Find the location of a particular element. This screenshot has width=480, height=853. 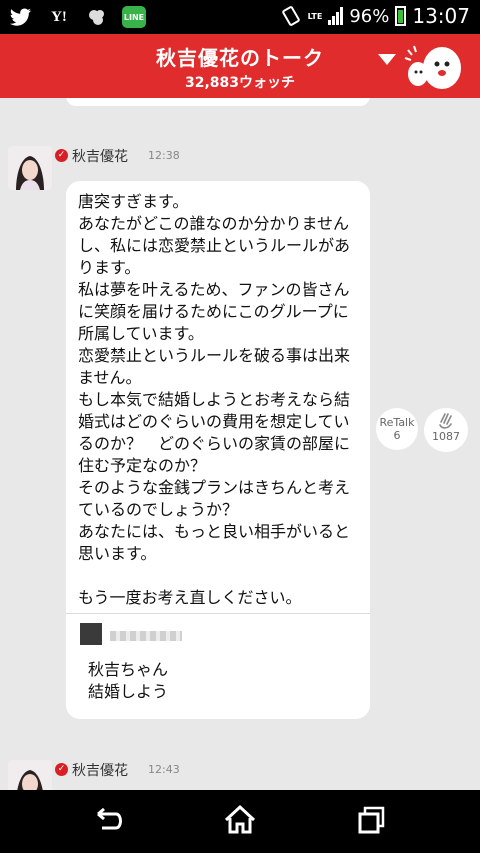

retalk-label: ReTalk is located at coordinates (397, 422).